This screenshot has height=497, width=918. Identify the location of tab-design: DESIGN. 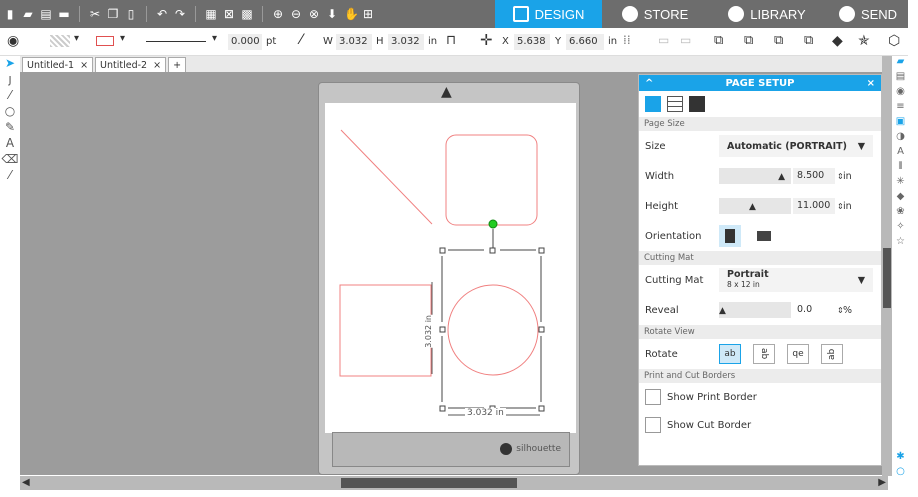
(548, 14).